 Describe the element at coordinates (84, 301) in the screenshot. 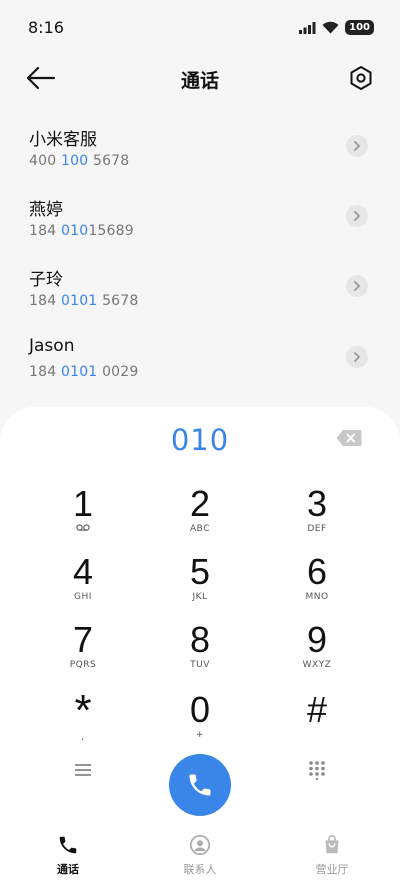

I see `contact-number: 184 0101 5678` at that location.